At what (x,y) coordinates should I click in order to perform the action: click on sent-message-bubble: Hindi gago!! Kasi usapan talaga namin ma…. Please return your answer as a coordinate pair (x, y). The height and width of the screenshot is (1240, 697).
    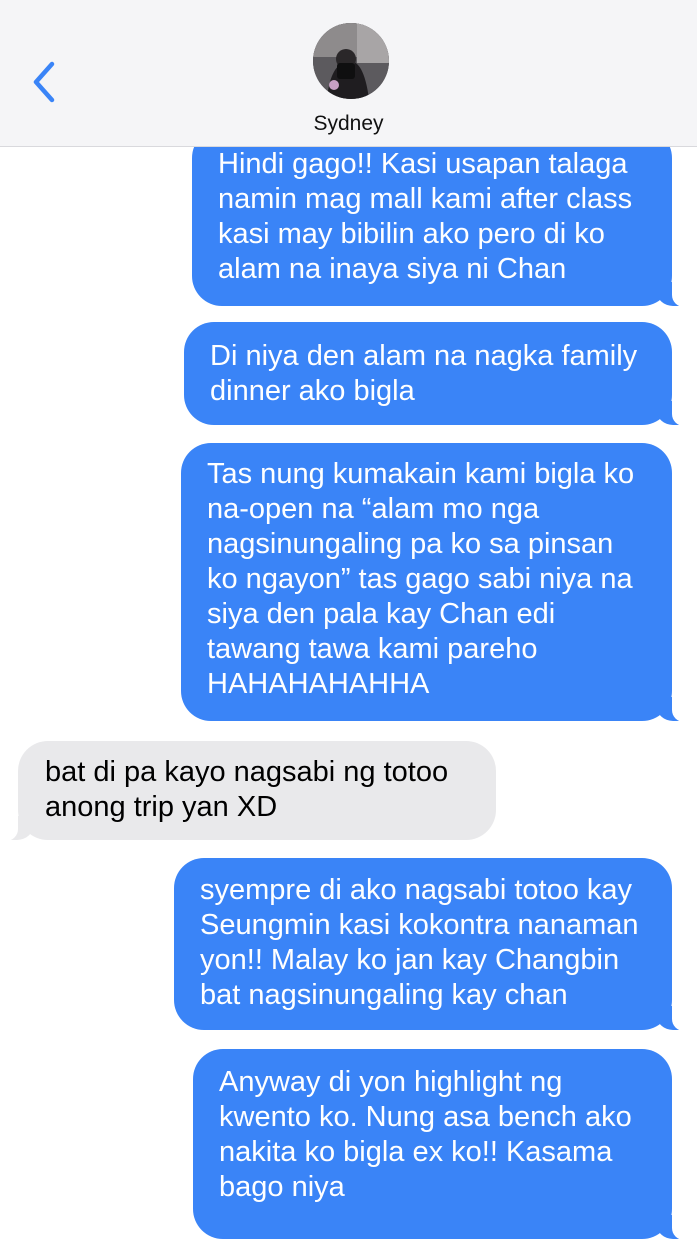
    Looking at the image, I should click on (441, 217).